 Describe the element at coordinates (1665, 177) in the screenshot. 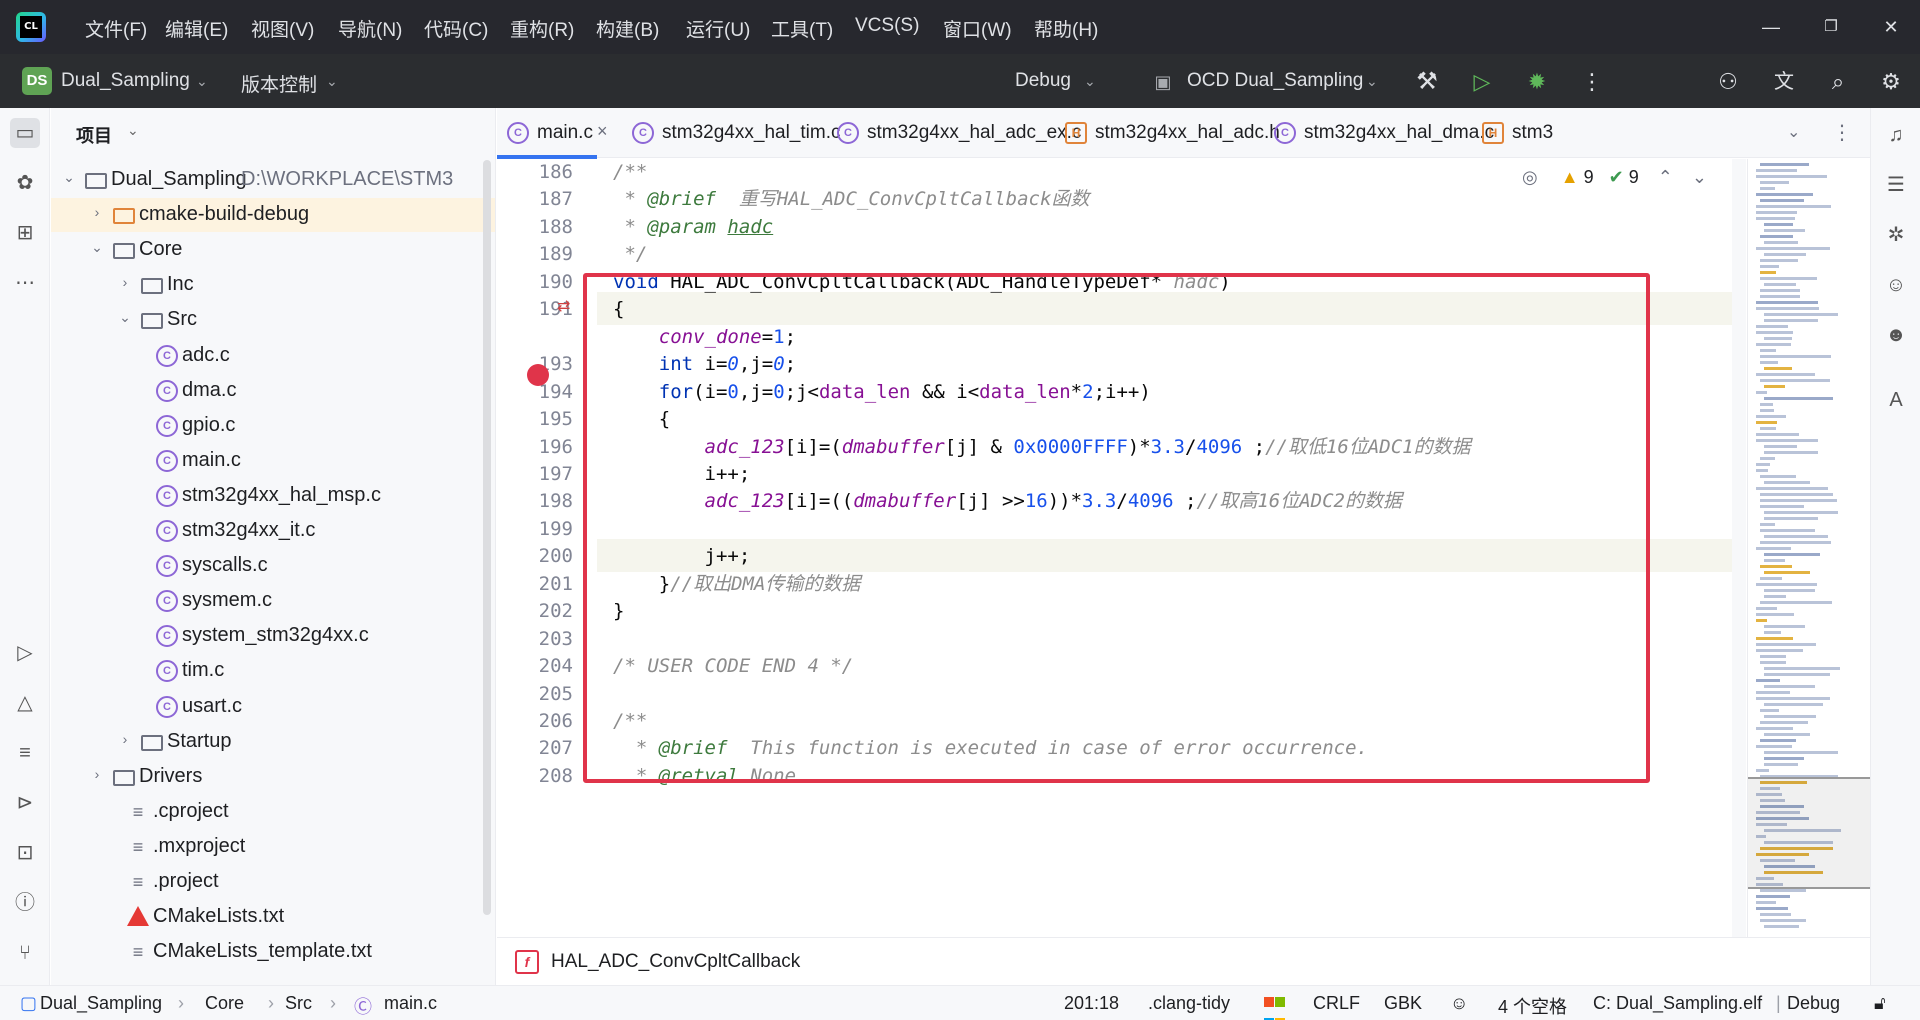

I see `previous-highlight-icon: ⌃` at that location.